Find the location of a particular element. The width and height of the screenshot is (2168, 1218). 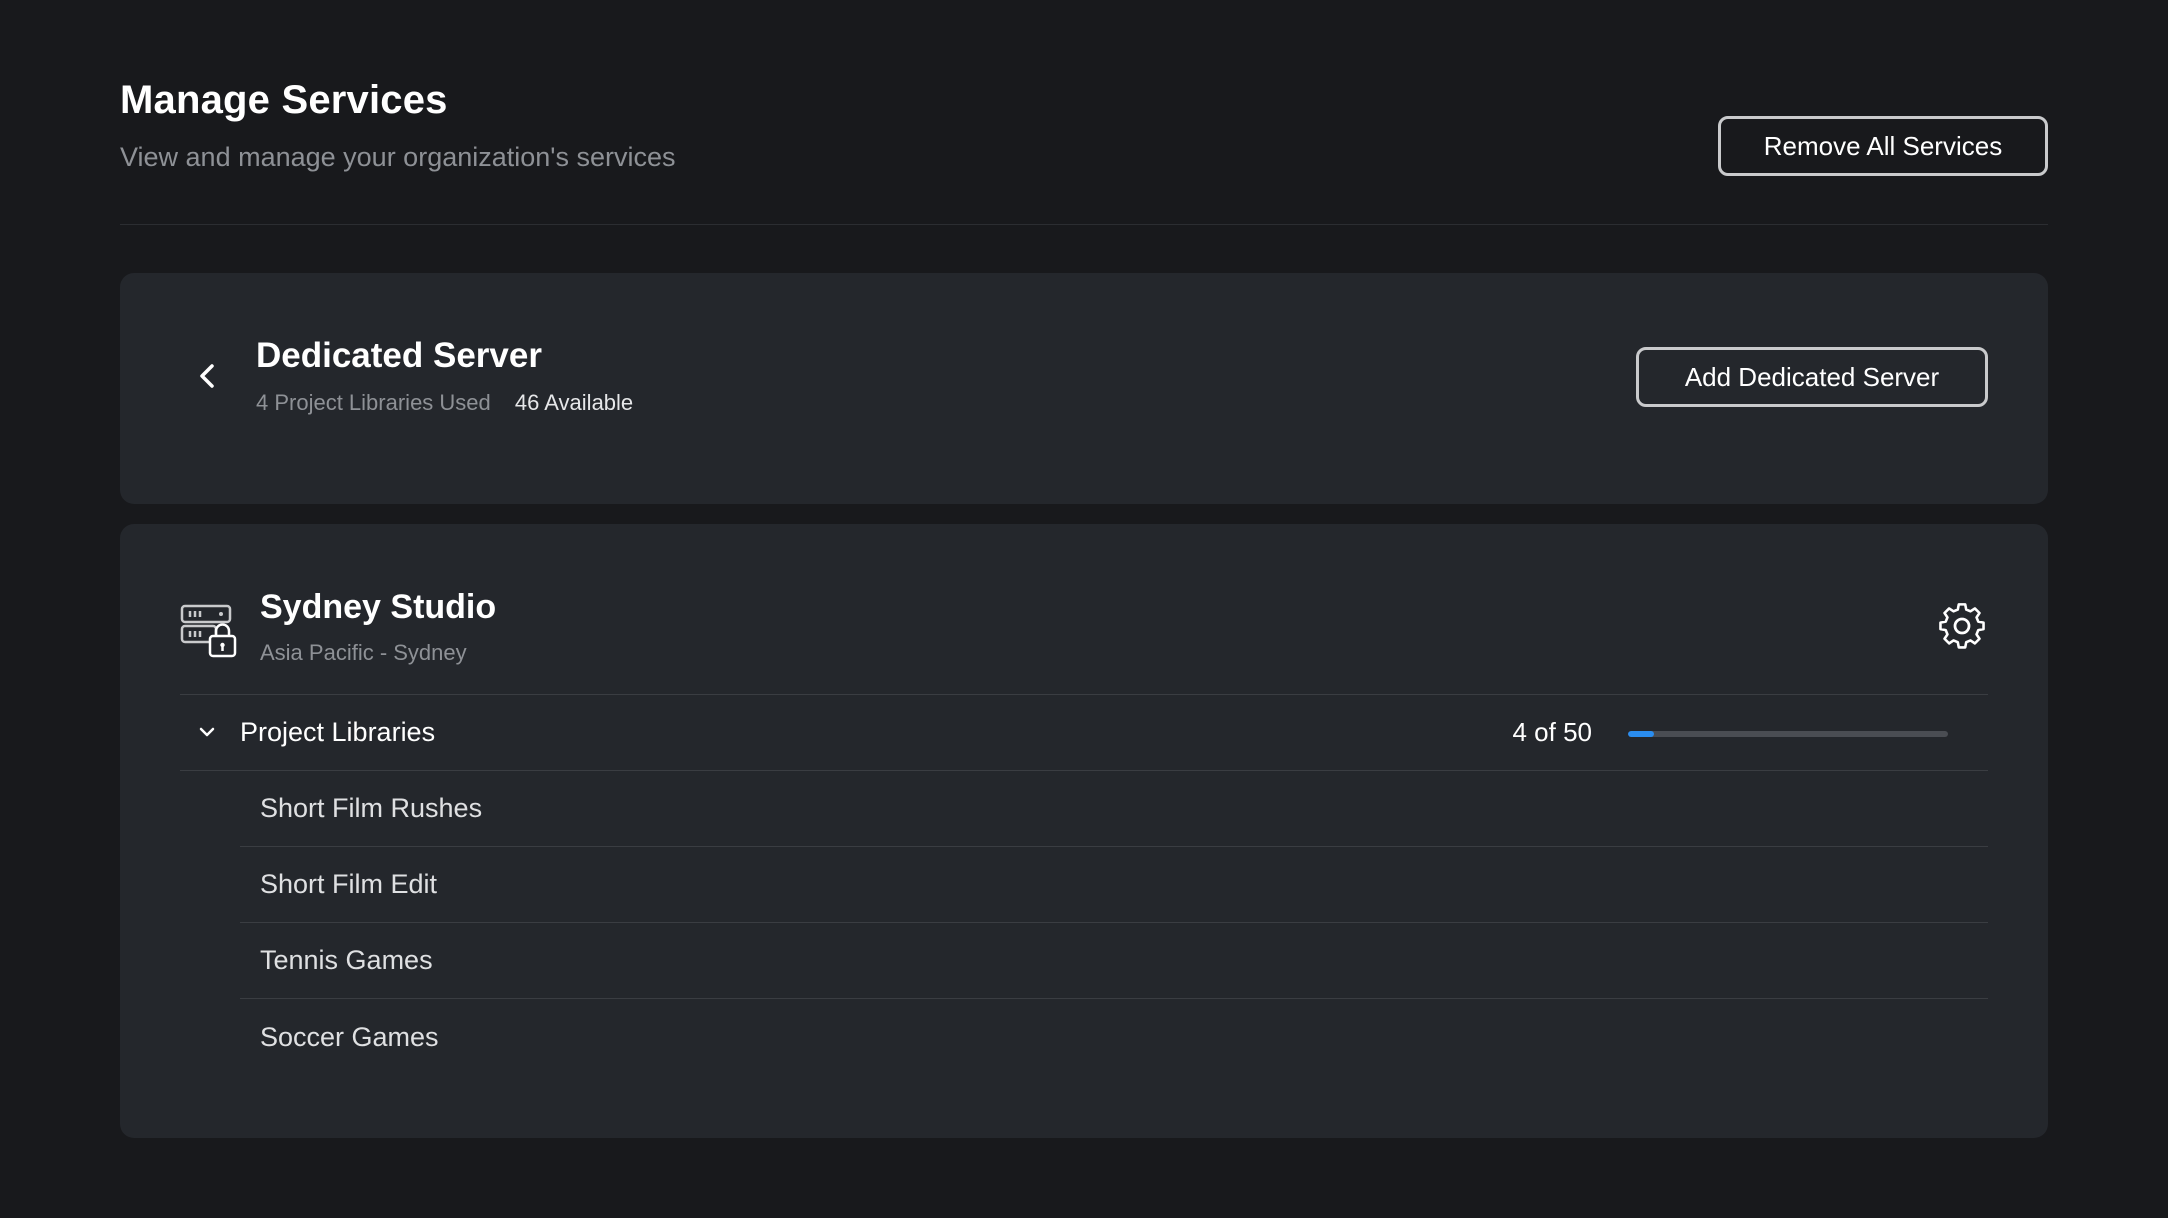

list-item: Soccer Games is located at coordinates (1114, 1037).